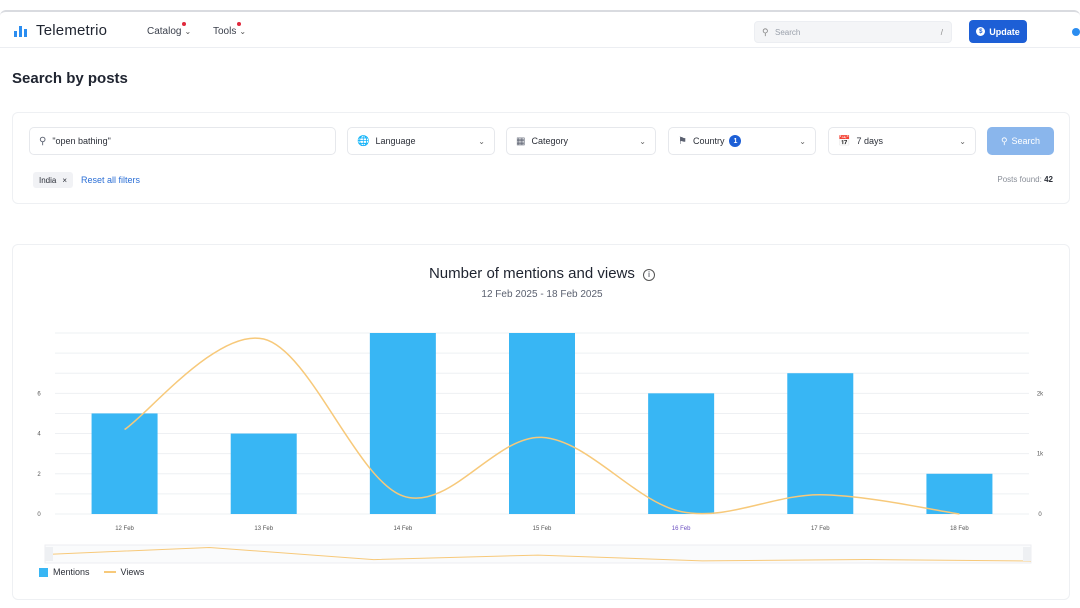  Describe the element at coordinates (110, 180) in the screenshot. I see `reset-filters-link: Reset all filters` at that location.